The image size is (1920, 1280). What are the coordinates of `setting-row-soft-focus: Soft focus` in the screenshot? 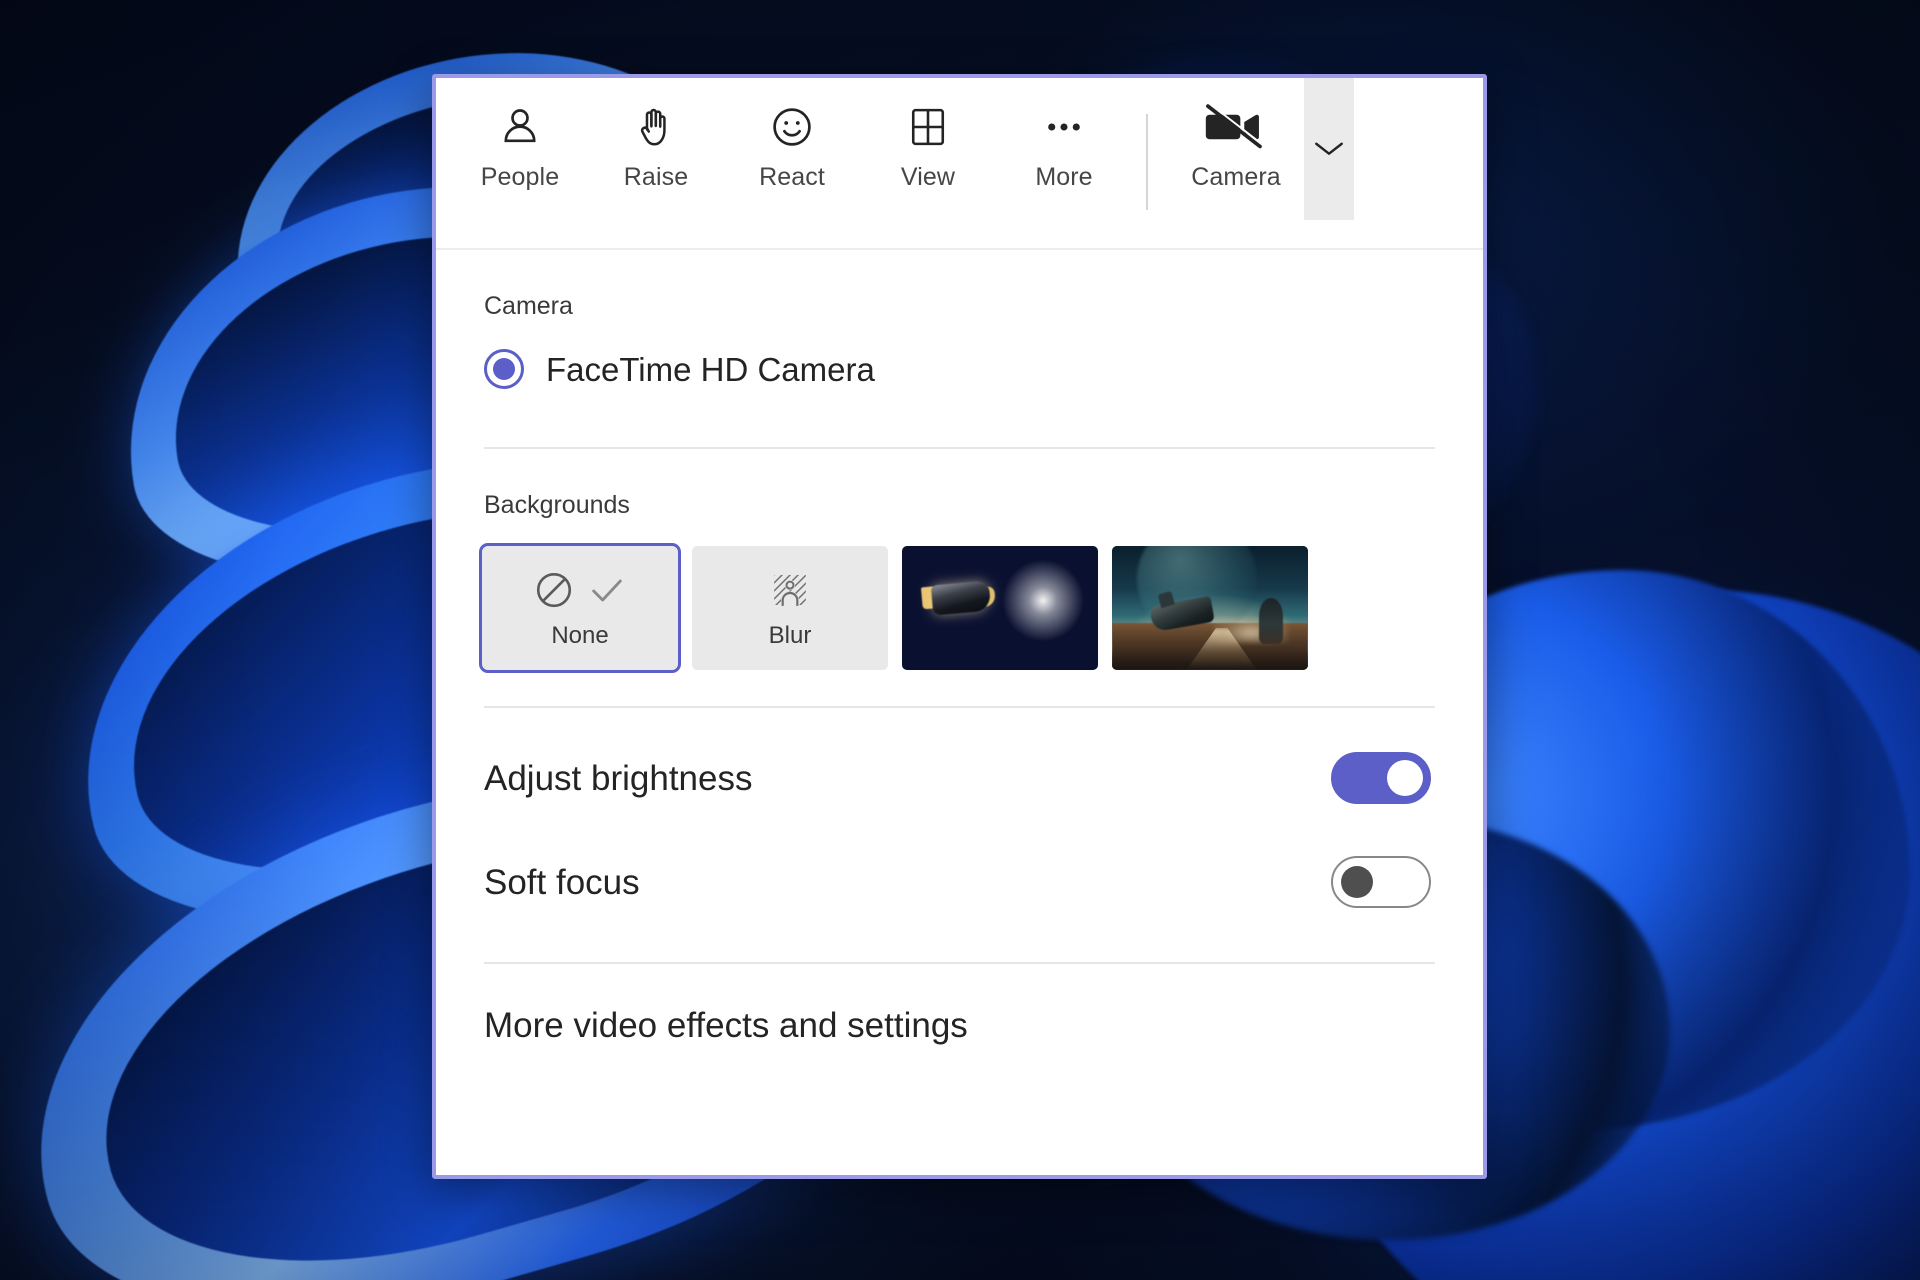 It's located at (959, 882).